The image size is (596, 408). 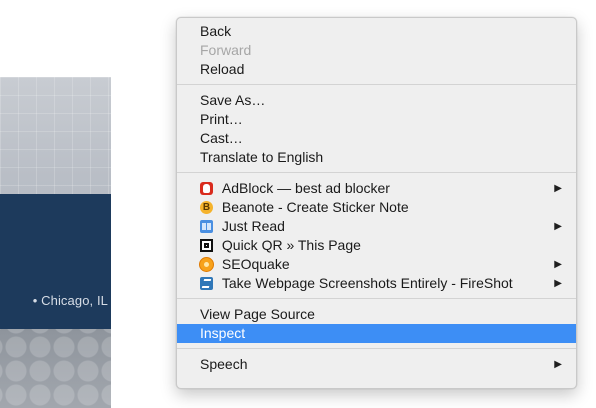 I want to click on menu-item-label: SEOquake, so click(x=255, y=264).